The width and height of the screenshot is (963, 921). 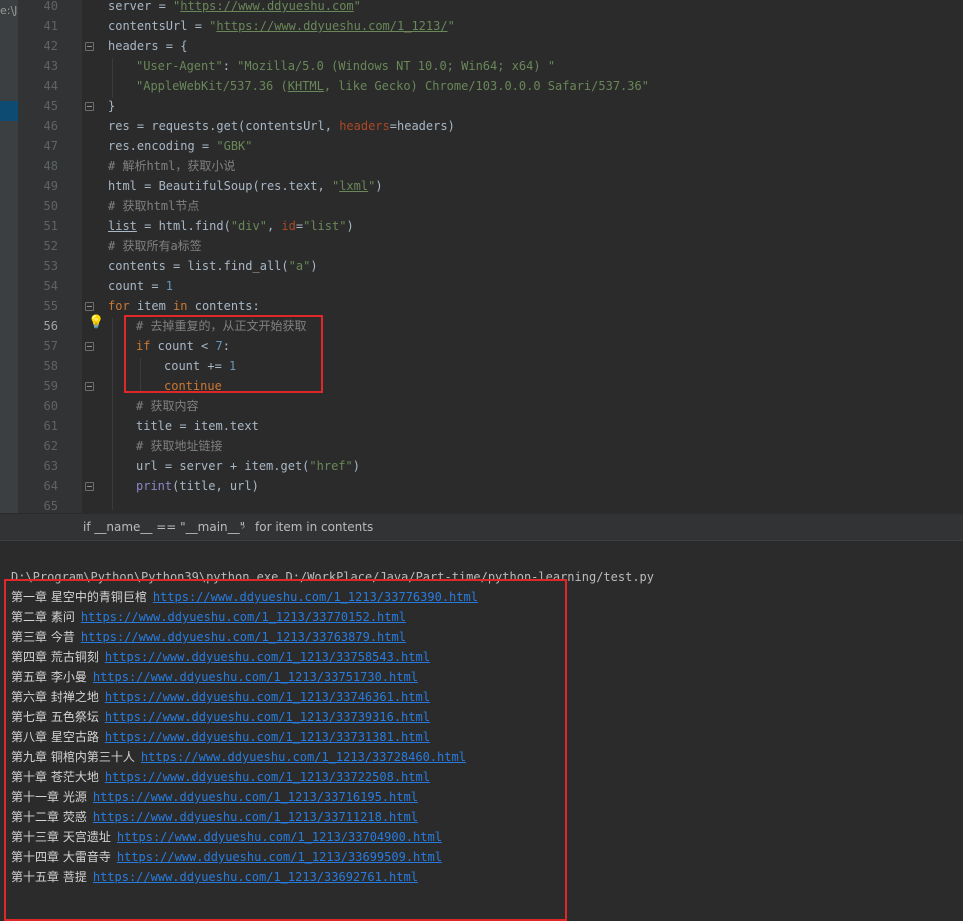 I want to click on code-line-49: html = BeautifulSoup(res.text, "lxml"), so click(x=245, y=186).